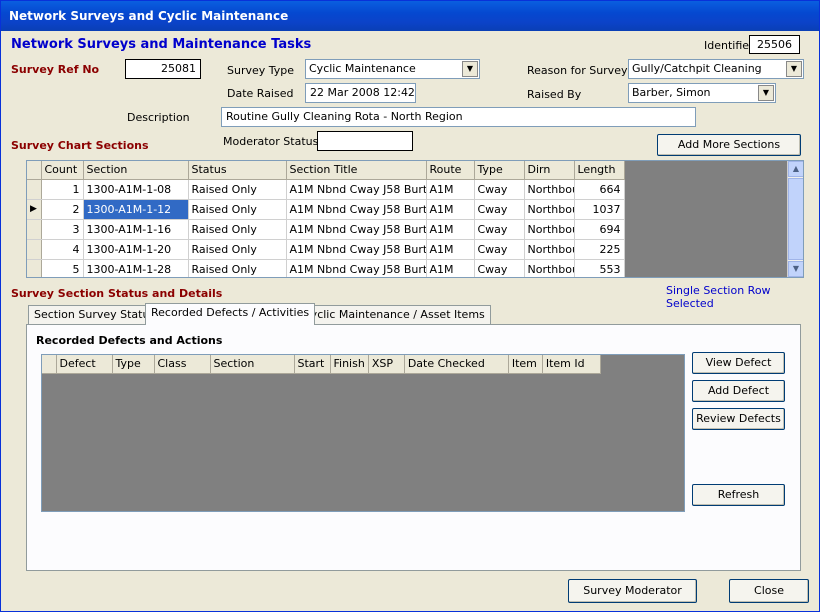 Image resolution: width=820 pixels, height=612 pixels. I want to click on tab-cyclic-maintenance: Cyclic Maintenance / Asset Items, so click(394, 315).